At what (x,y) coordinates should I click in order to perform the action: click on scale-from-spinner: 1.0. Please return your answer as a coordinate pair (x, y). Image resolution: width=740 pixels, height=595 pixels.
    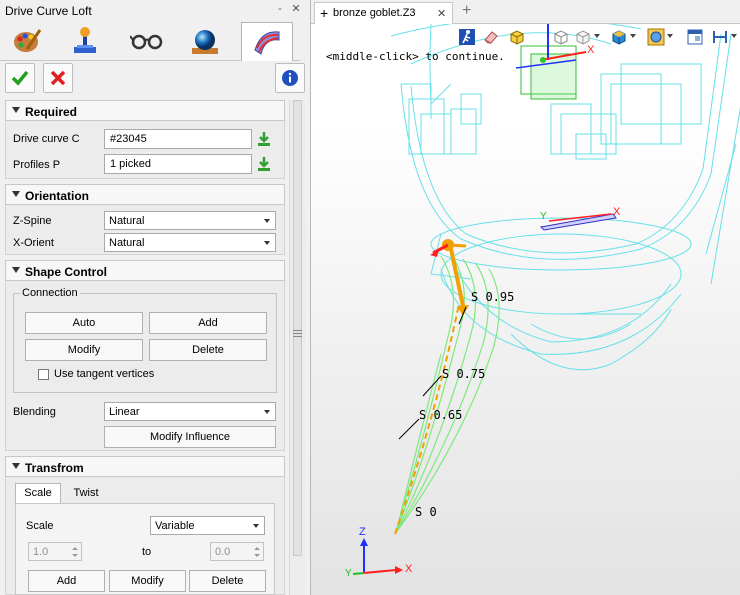
    Looking at the image, I should click on (55, 551).